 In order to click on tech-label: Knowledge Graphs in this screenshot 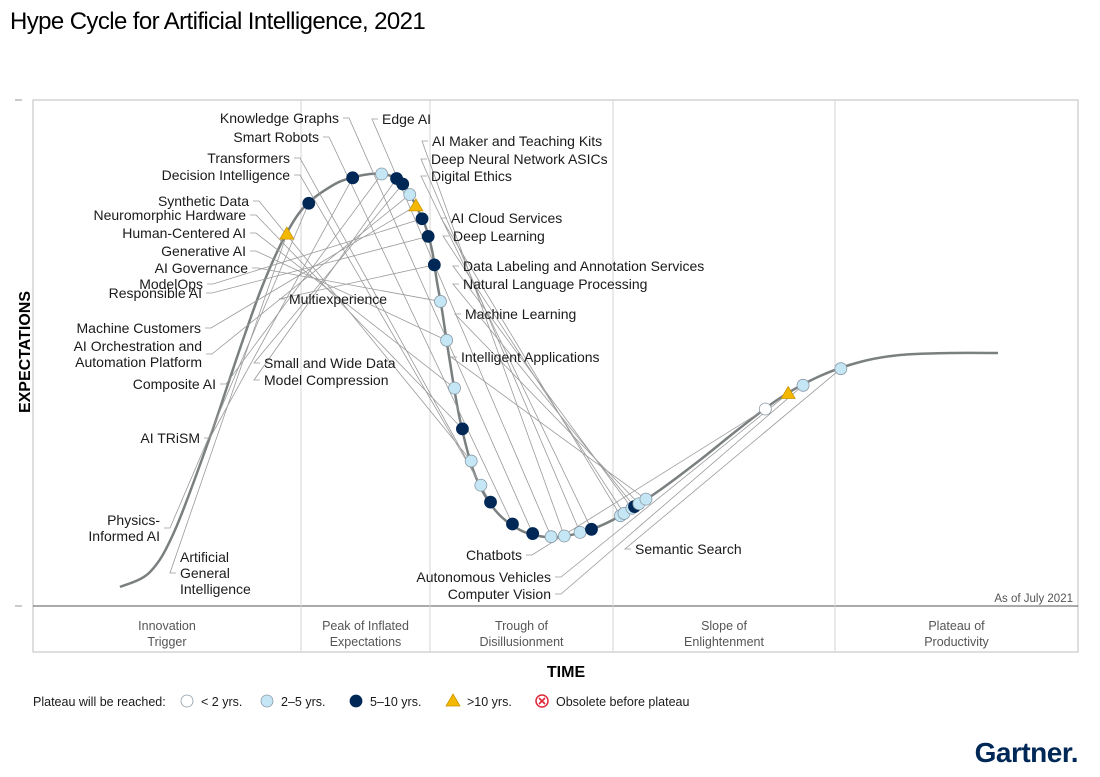, I will do `click(279, 118)`.